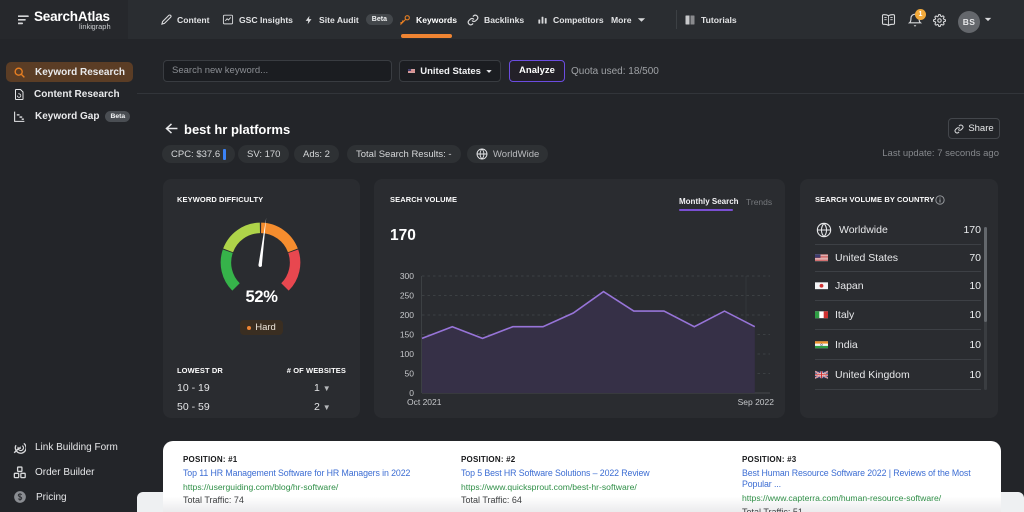  What do you see at coordinates (756, 402) in the screenshot?
I see `svg-text: Sep 2022` at bounding box center [756, 402].